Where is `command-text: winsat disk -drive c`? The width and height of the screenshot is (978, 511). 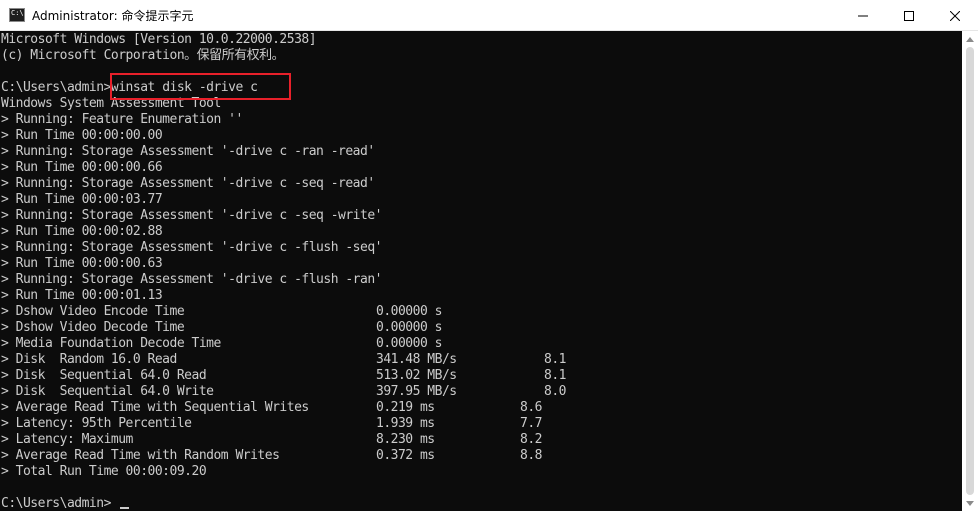 command-text: winsat disk -drive c is located at coordinates (184, 87).